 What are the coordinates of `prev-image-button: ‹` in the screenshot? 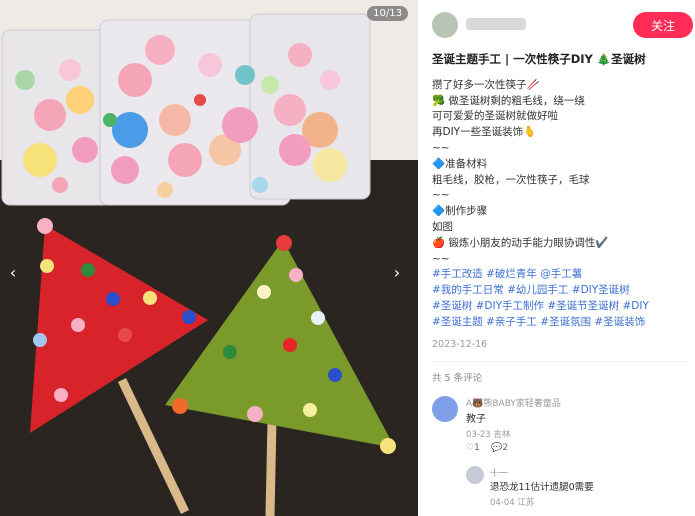 It's located at (13, 273).